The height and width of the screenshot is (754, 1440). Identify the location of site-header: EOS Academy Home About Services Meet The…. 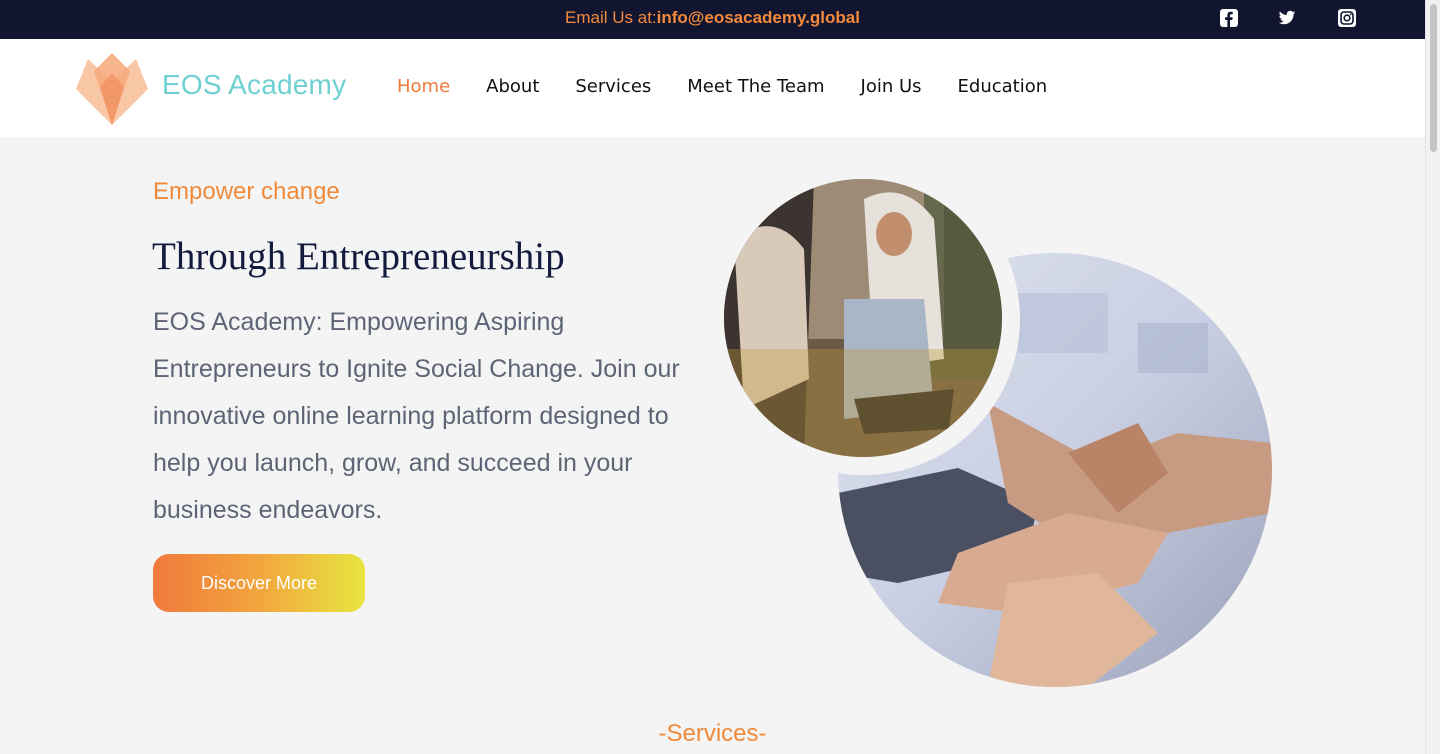
(712, 88).